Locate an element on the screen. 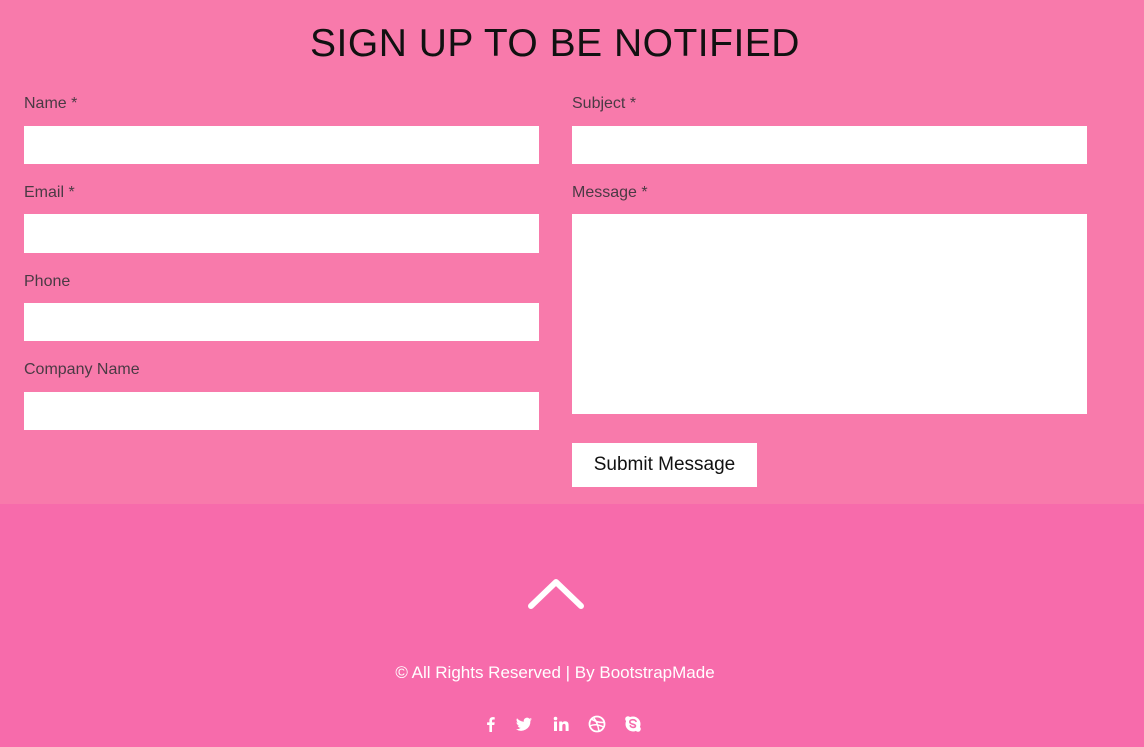 Image resolution: width=1144 pixels, height=747 pixels. subject-input is located at coordinates (829, 145).